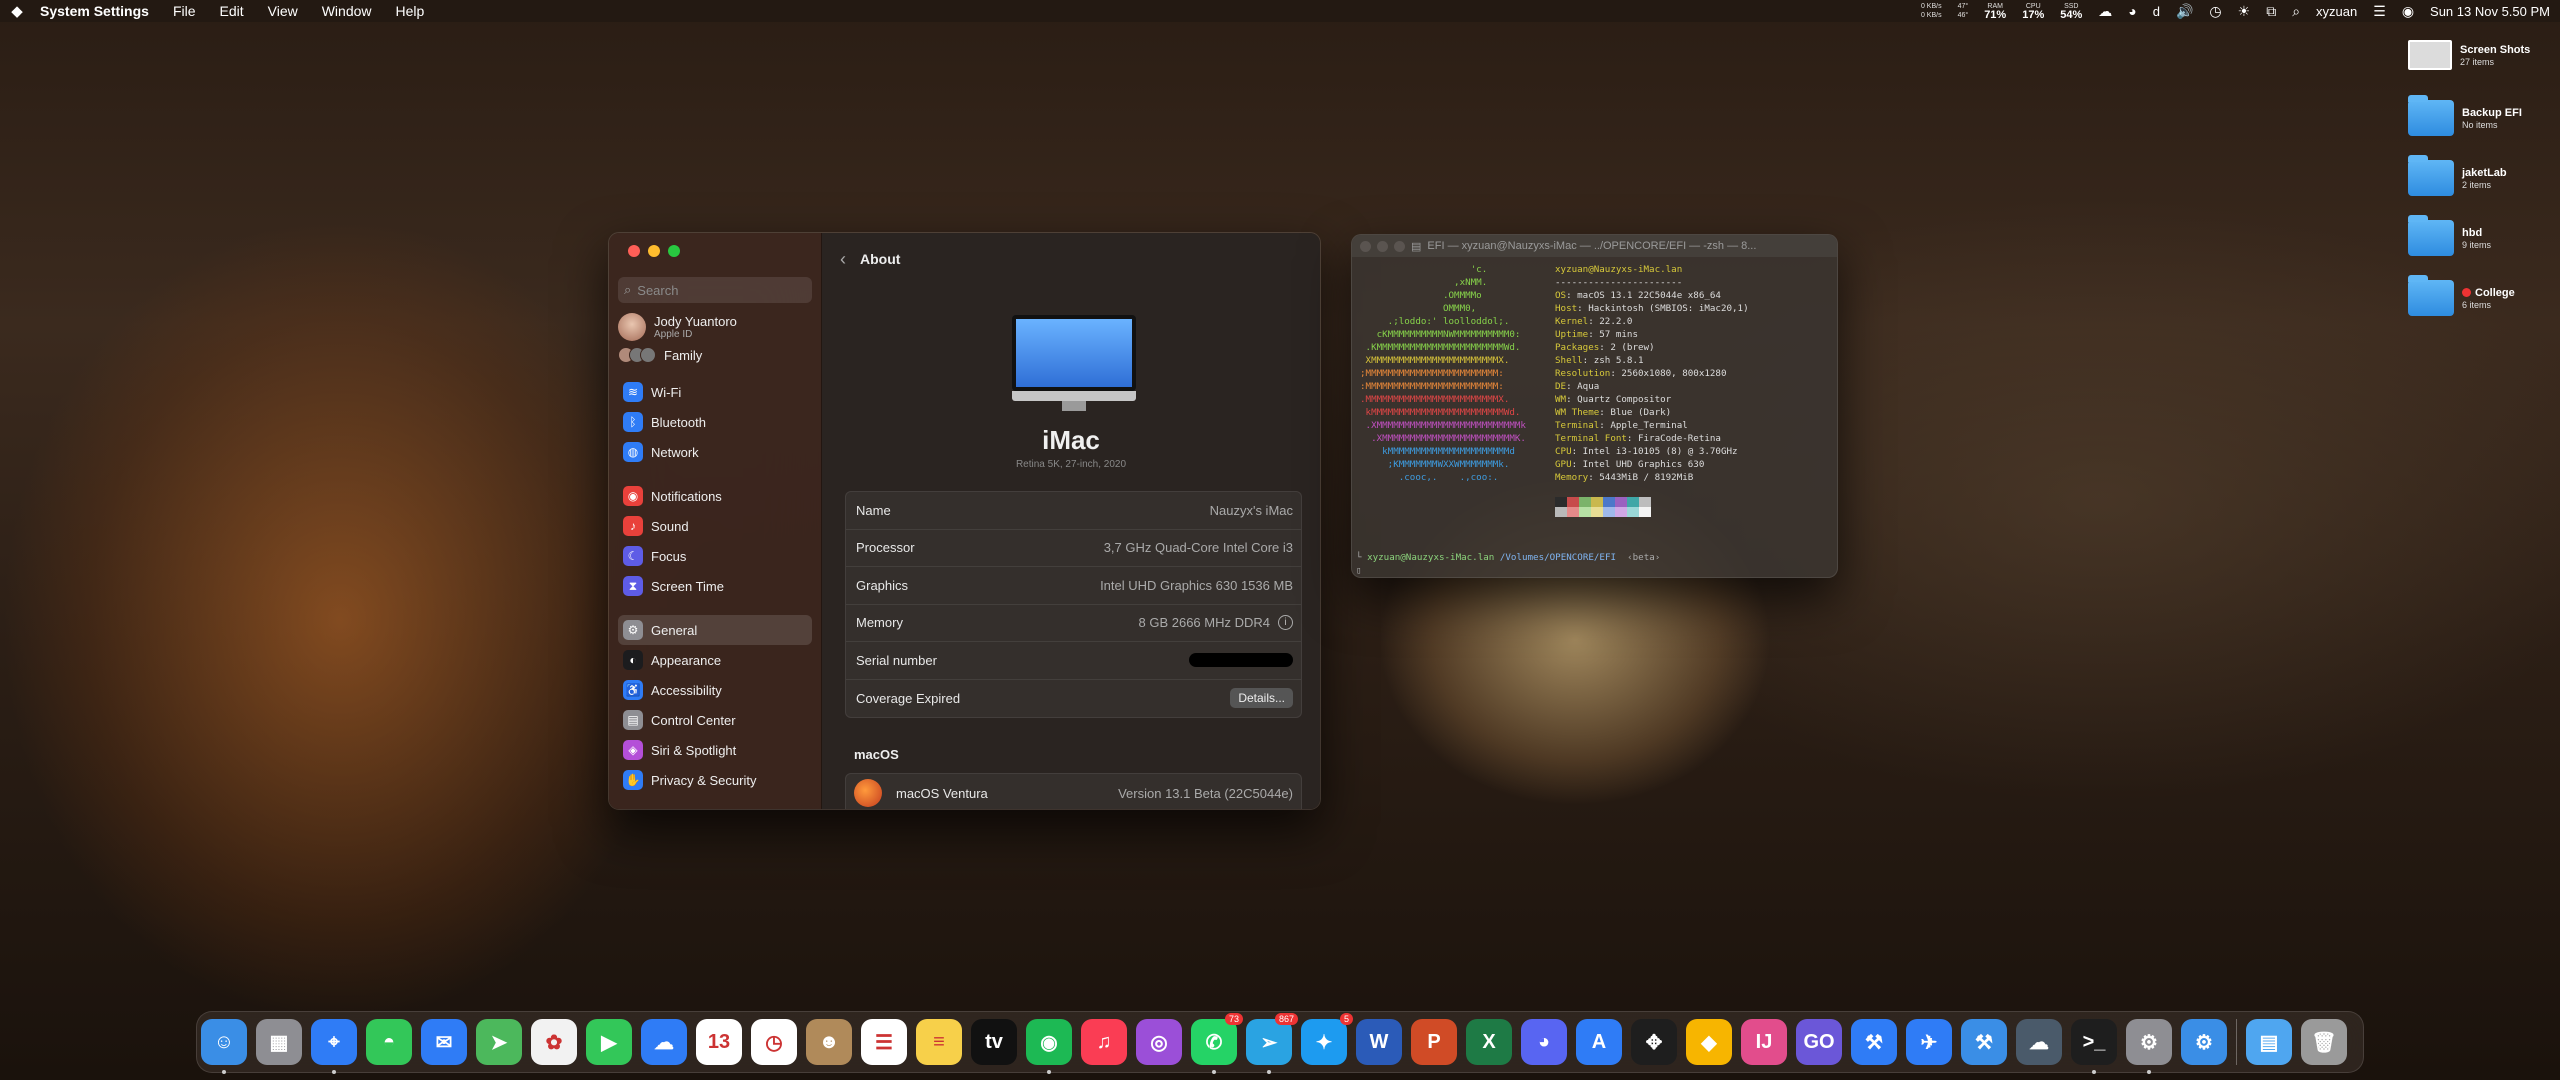  Describe the element at coordinates (2271, 11) in the screenshot. I see `screen-mirroring-icon: ⧉` at that location.